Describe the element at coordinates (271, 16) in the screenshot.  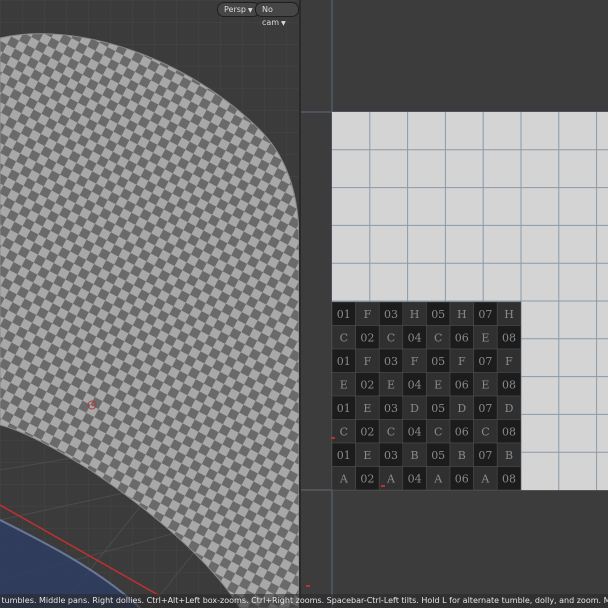
I see `camera-select-label: No cam` at that location.